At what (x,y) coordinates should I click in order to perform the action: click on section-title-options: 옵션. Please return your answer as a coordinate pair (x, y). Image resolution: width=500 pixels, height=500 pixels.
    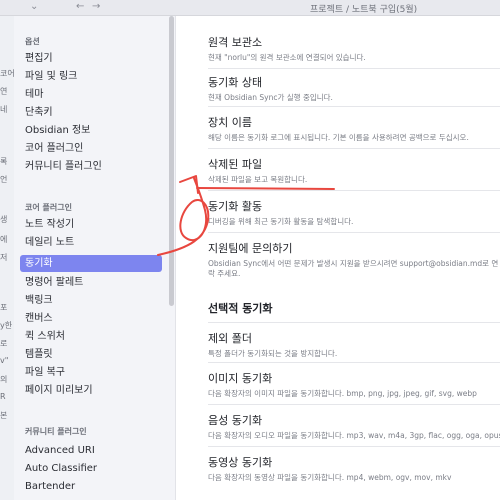
    Looking at the image, I should click on (32, 41).